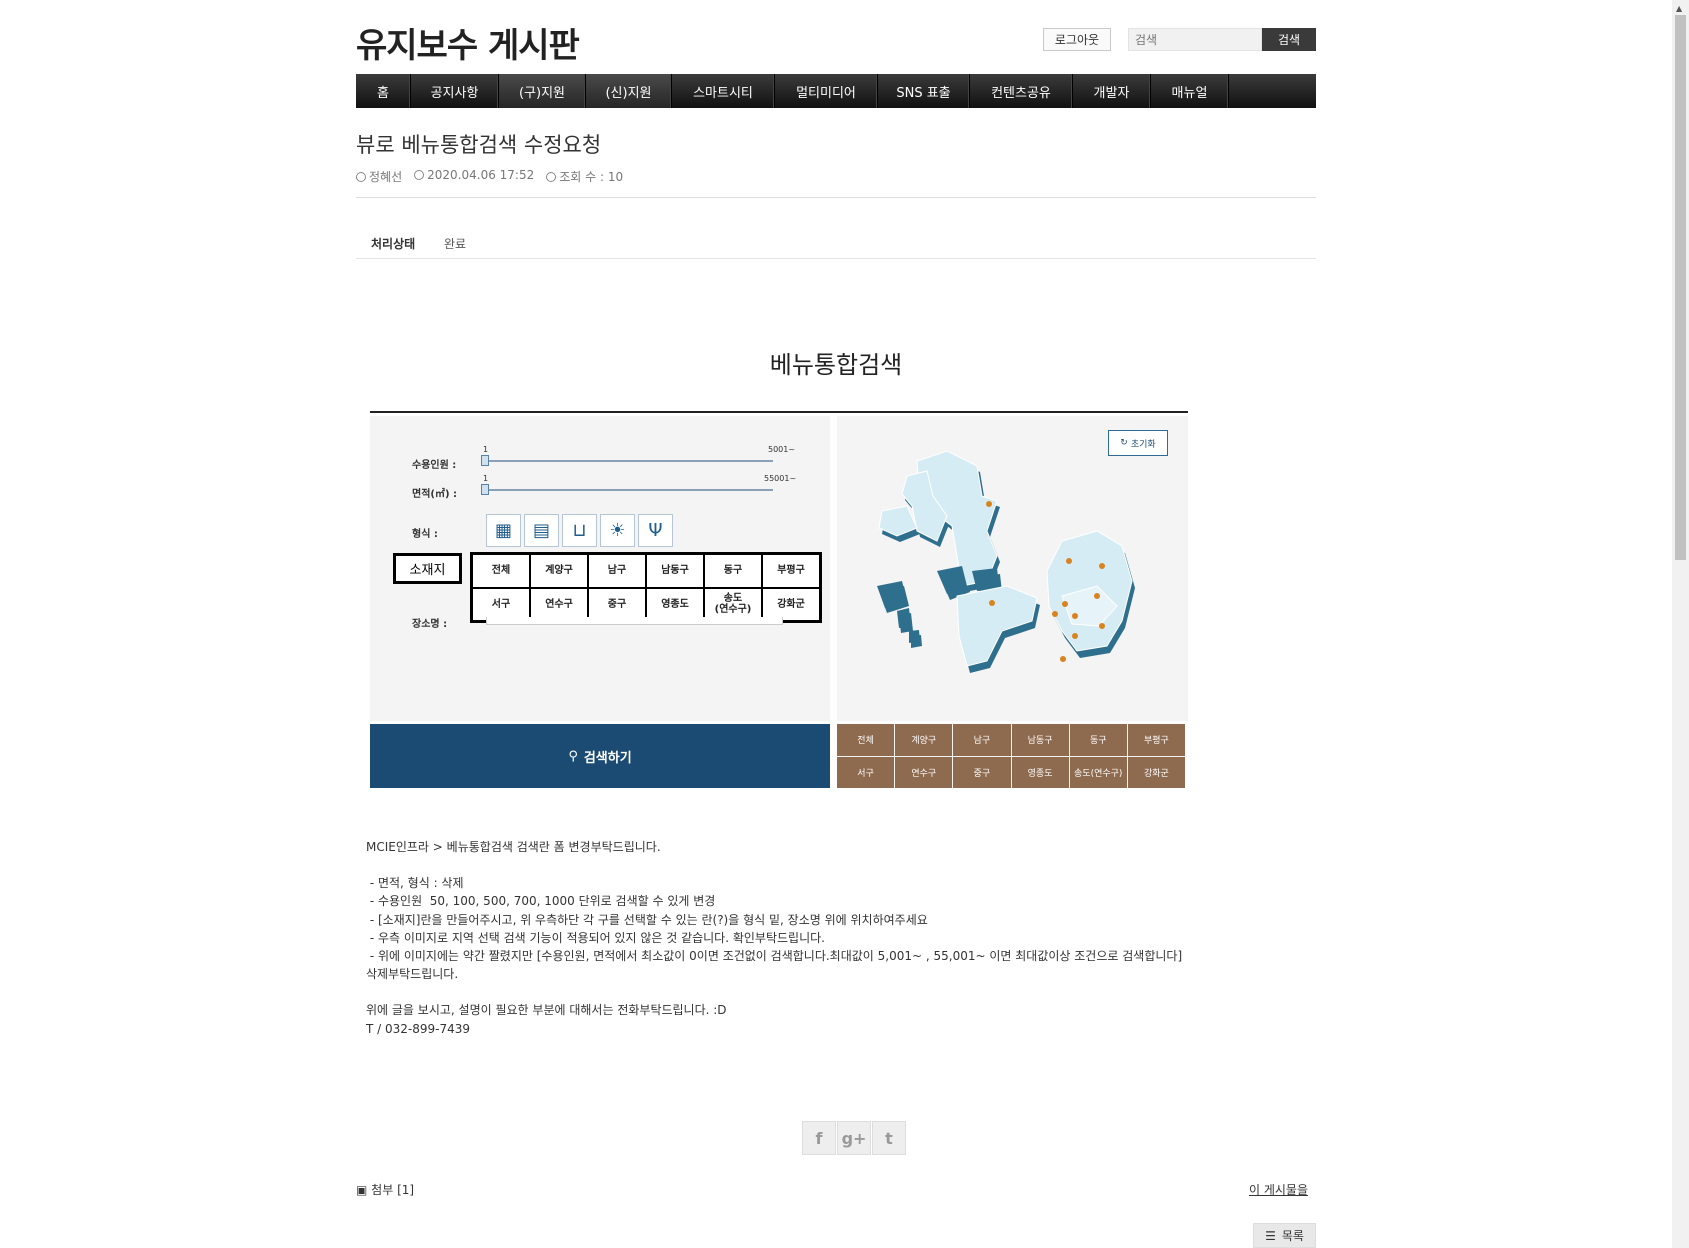  What do you see at coordinates (924, 740) in the screenshot?
I see `district-cell: 계양구` at bounding box center [924, 740].